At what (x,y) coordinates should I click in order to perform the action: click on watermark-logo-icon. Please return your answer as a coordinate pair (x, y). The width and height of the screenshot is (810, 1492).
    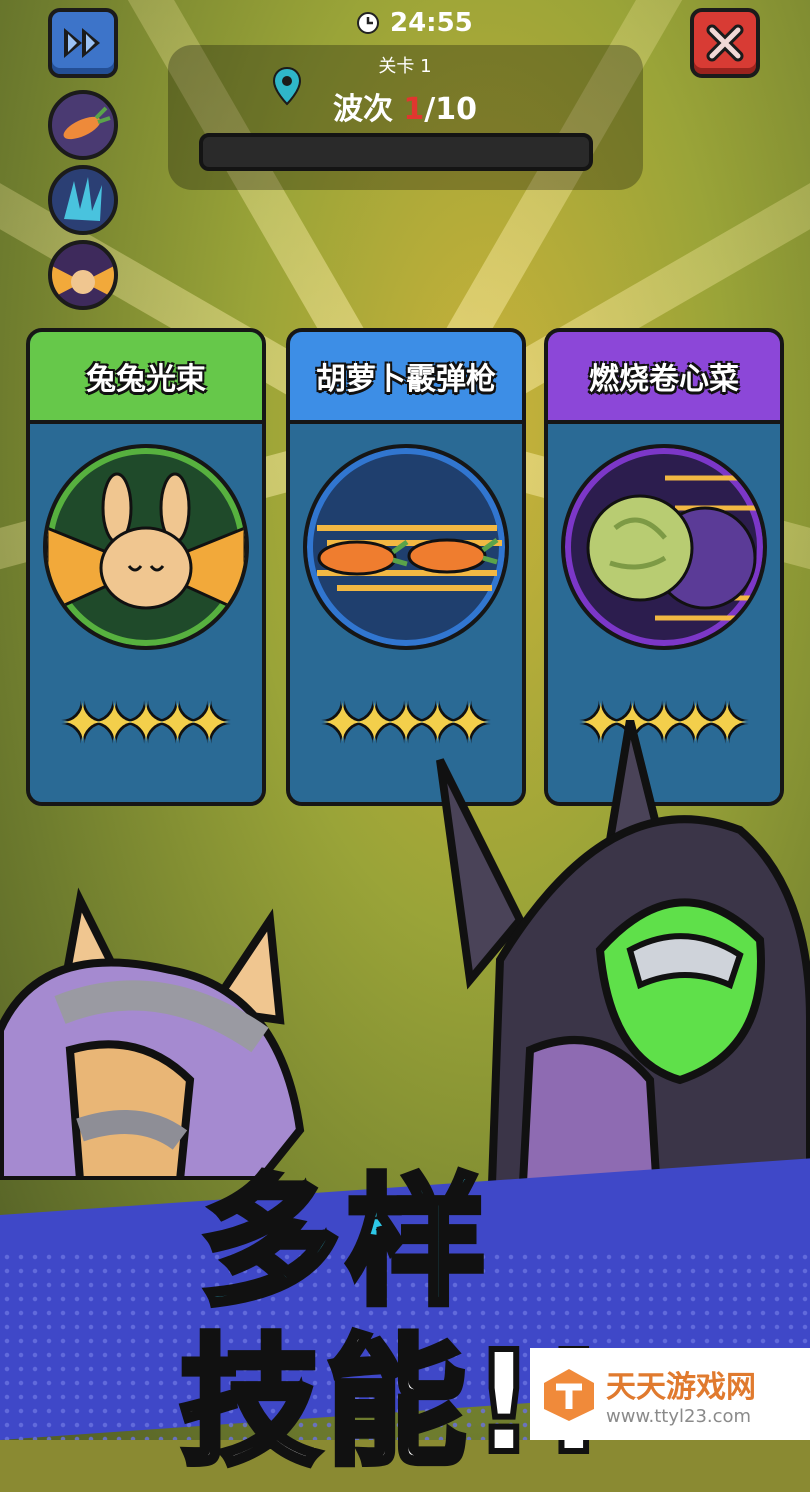
    Looking at the image, I should click on (569, 1395).